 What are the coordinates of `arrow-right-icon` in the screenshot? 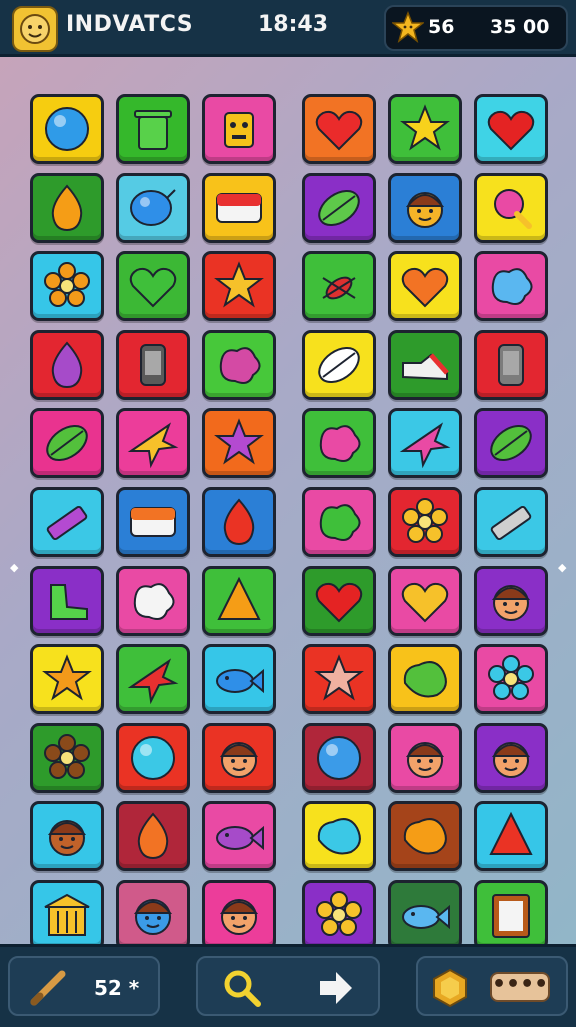 It's located at (336, 988).